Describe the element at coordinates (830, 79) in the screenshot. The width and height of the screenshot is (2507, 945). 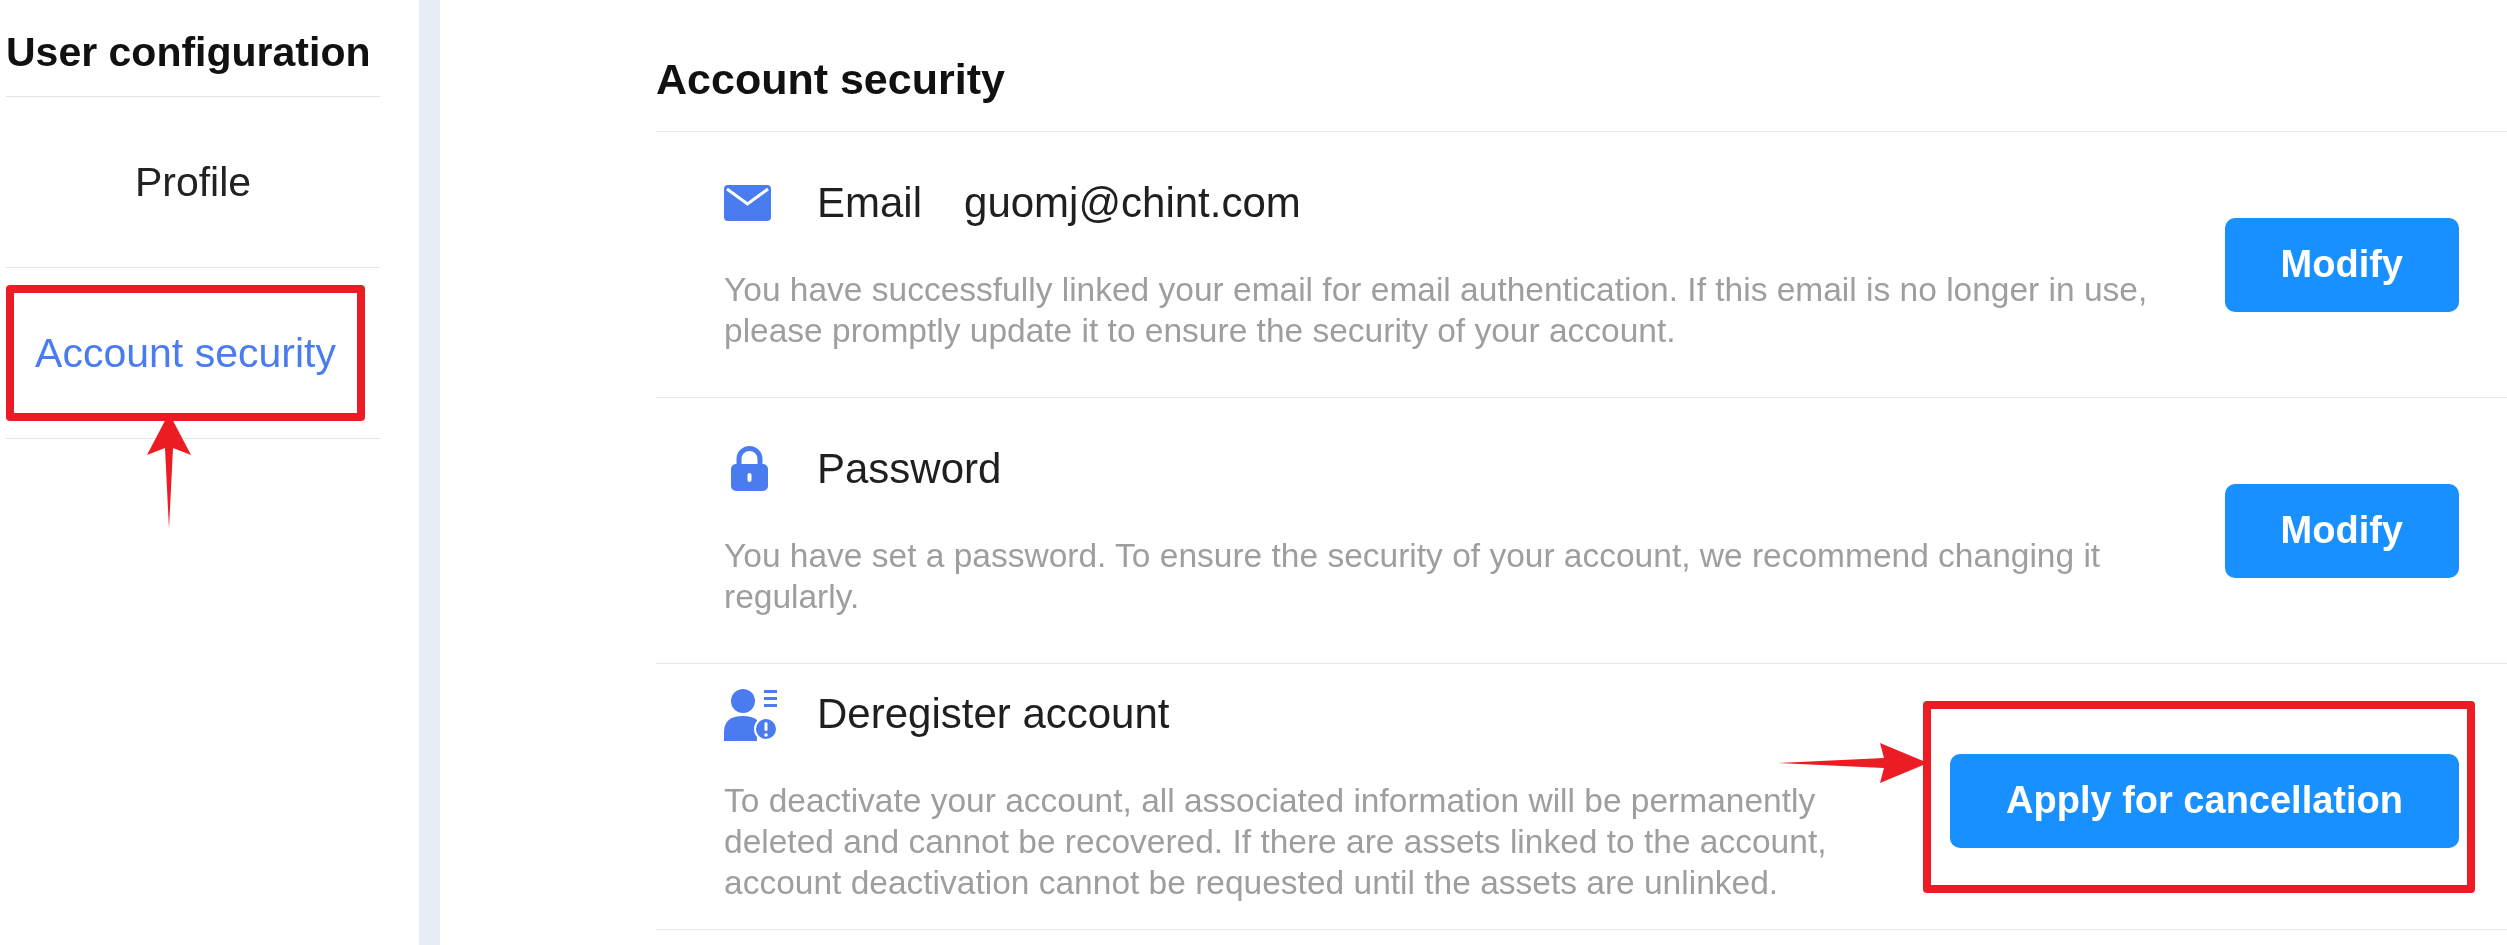
I see `section-title: Account security` at that location.